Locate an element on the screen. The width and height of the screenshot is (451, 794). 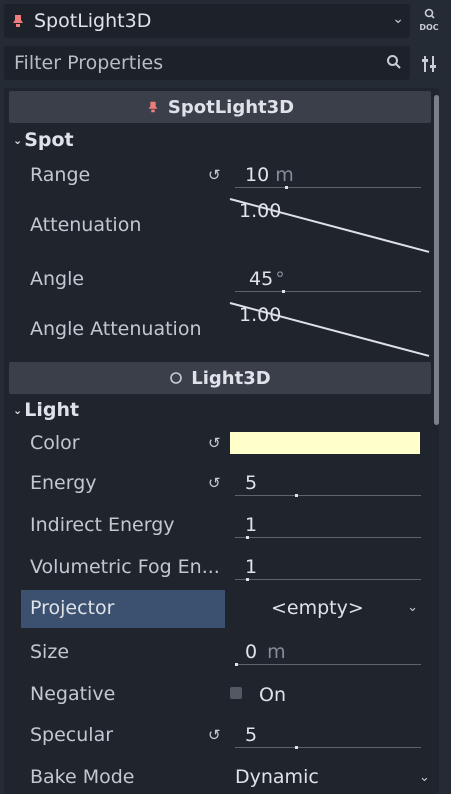
size-value: 0m is located at coordinates (265, 652).